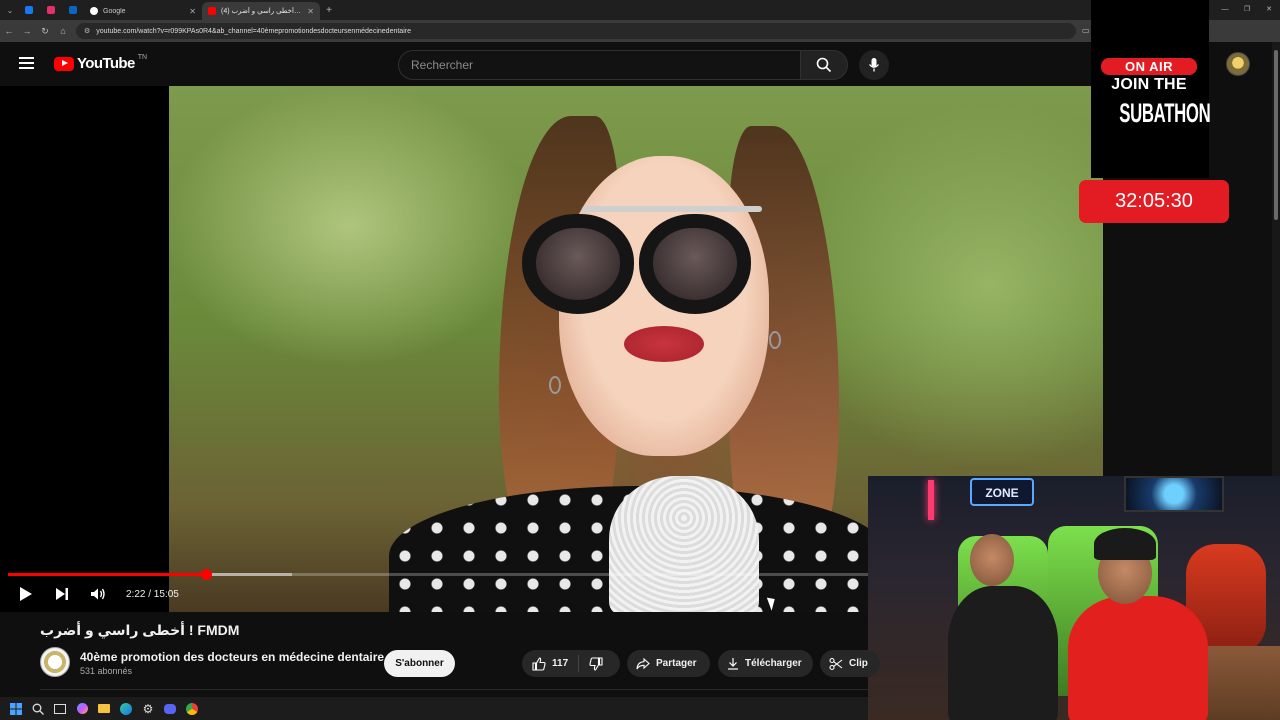  I want to click on tab-search-icon: ⌄, so click(10, 10).